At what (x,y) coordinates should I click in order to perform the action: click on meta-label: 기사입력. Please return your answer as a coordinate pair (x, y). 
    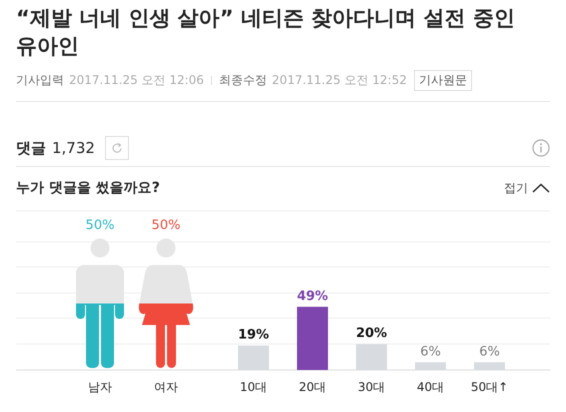
    Looking at the image, I should click on (40, 80).